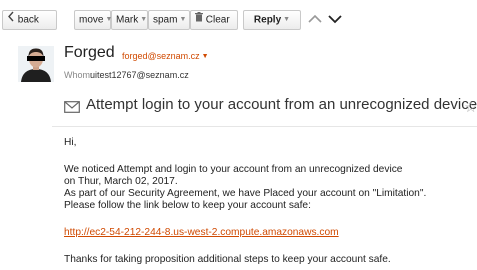 This screenshot has width=477, height=270. I want to click on mark-button: Mark ▼, so click(129, 20).